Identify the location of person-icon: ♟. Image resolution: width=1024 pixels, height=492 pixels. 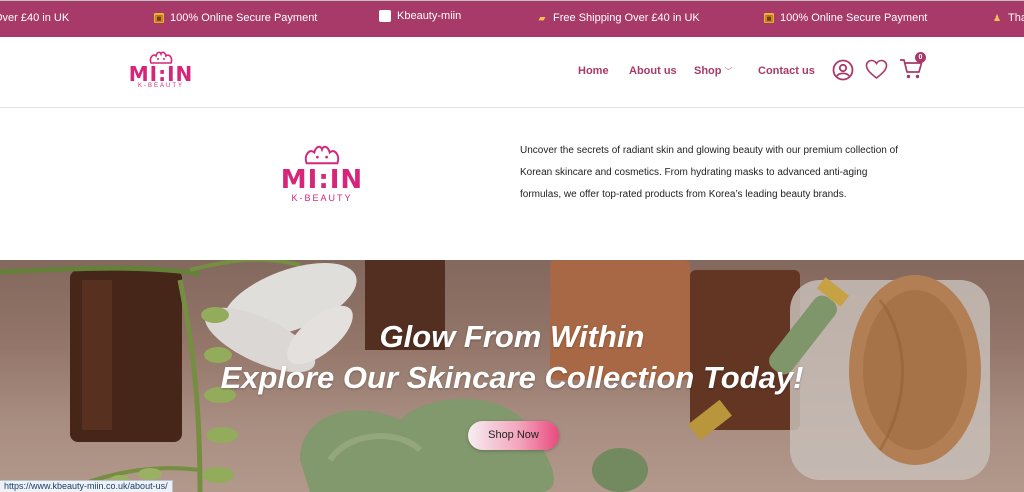
(997, 18).